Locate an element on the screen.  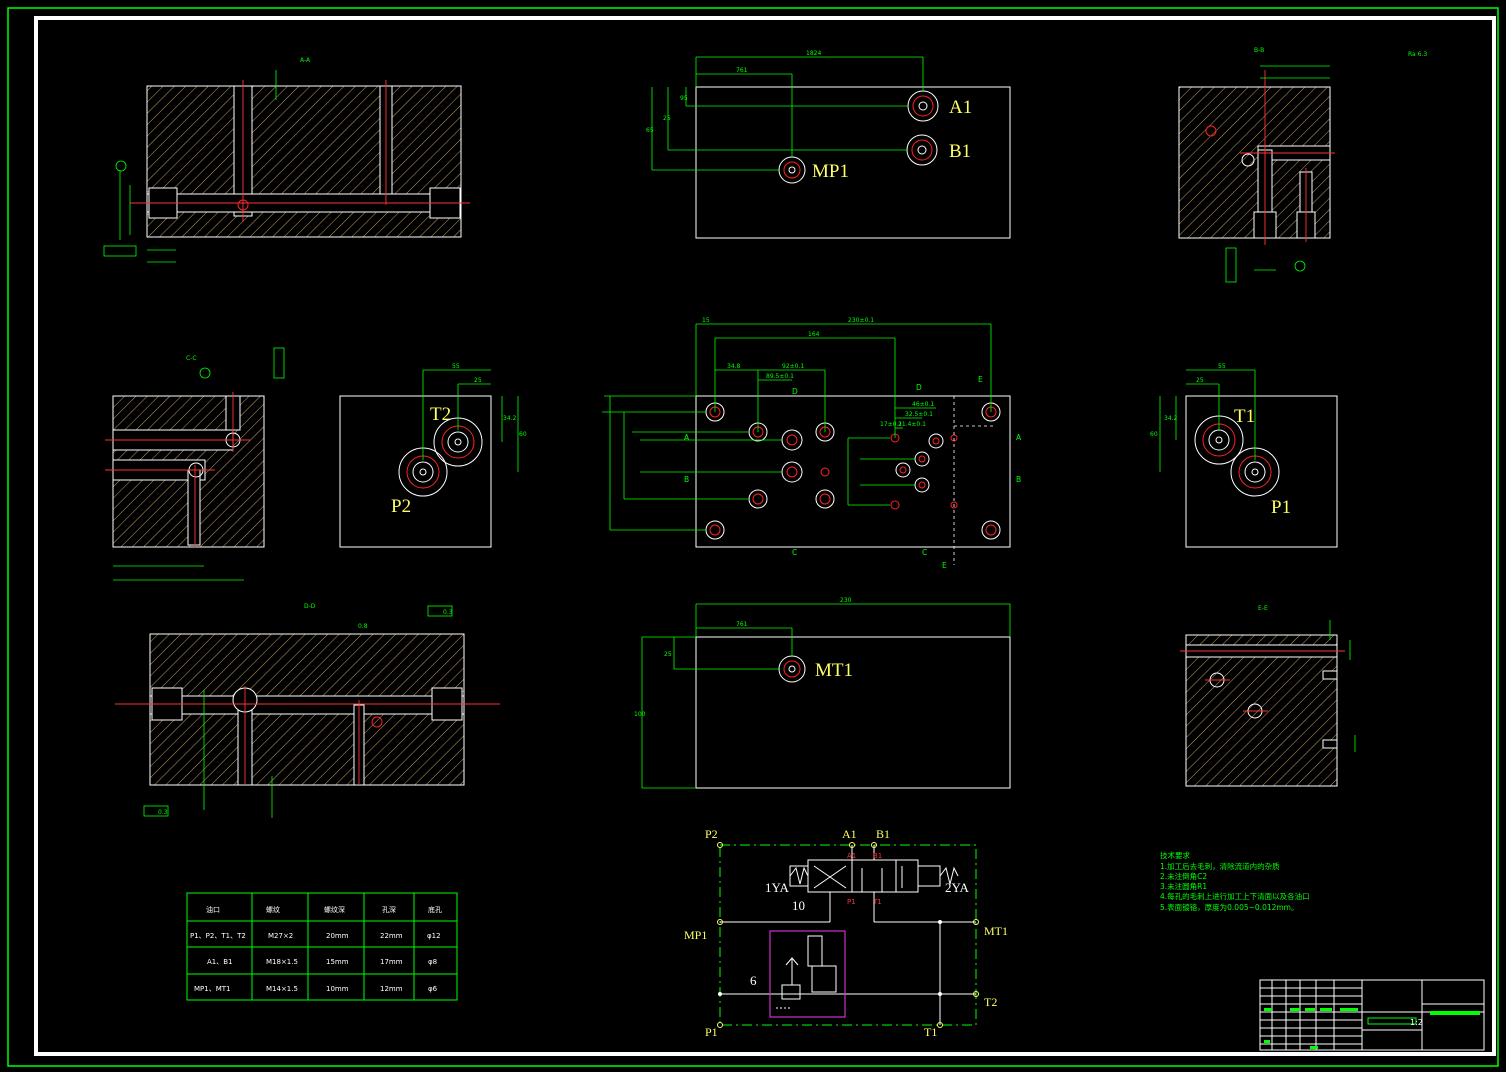
hole-label-b1: B1 is located at coordinates (960, 151).